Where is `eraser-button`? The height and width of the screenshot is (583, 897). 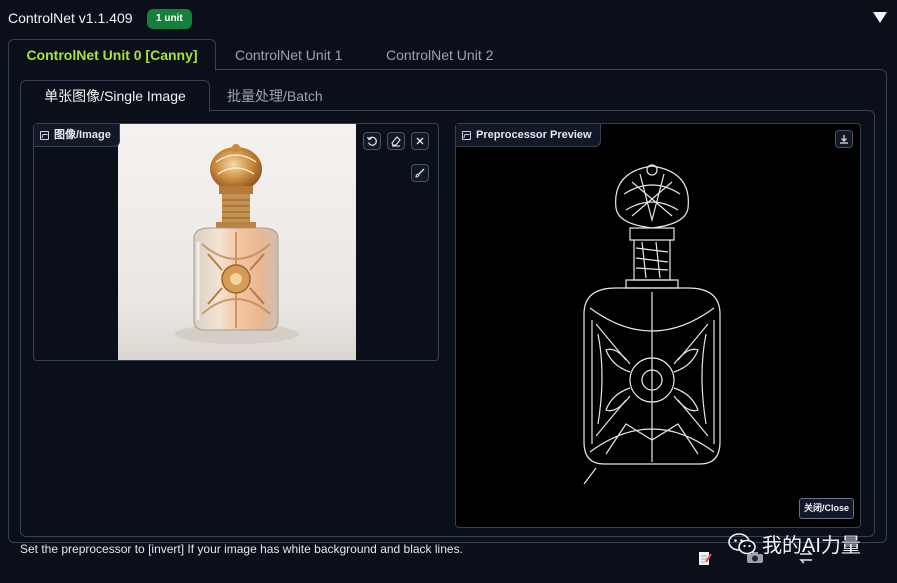 eraser-button is located at coordinates (396, 141).